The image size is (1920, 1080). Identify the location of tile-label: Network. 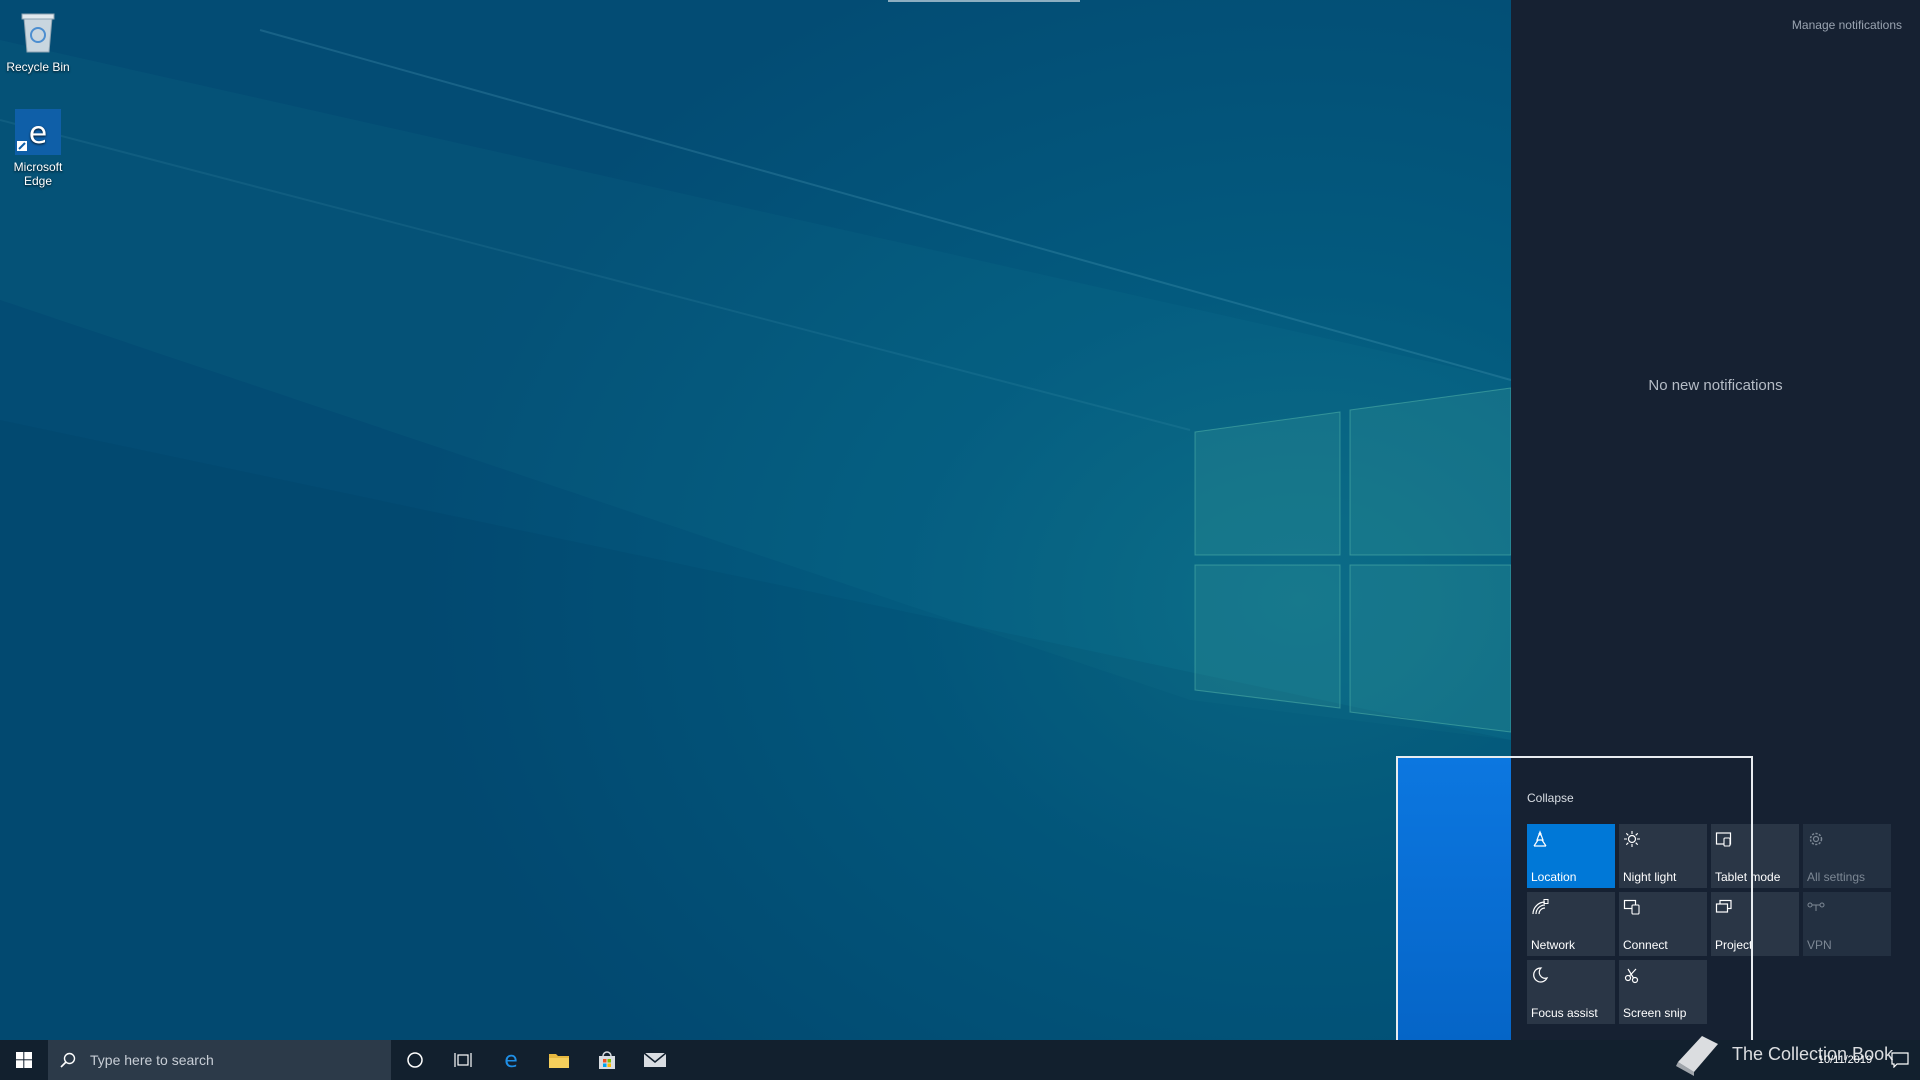
(1553, 945).